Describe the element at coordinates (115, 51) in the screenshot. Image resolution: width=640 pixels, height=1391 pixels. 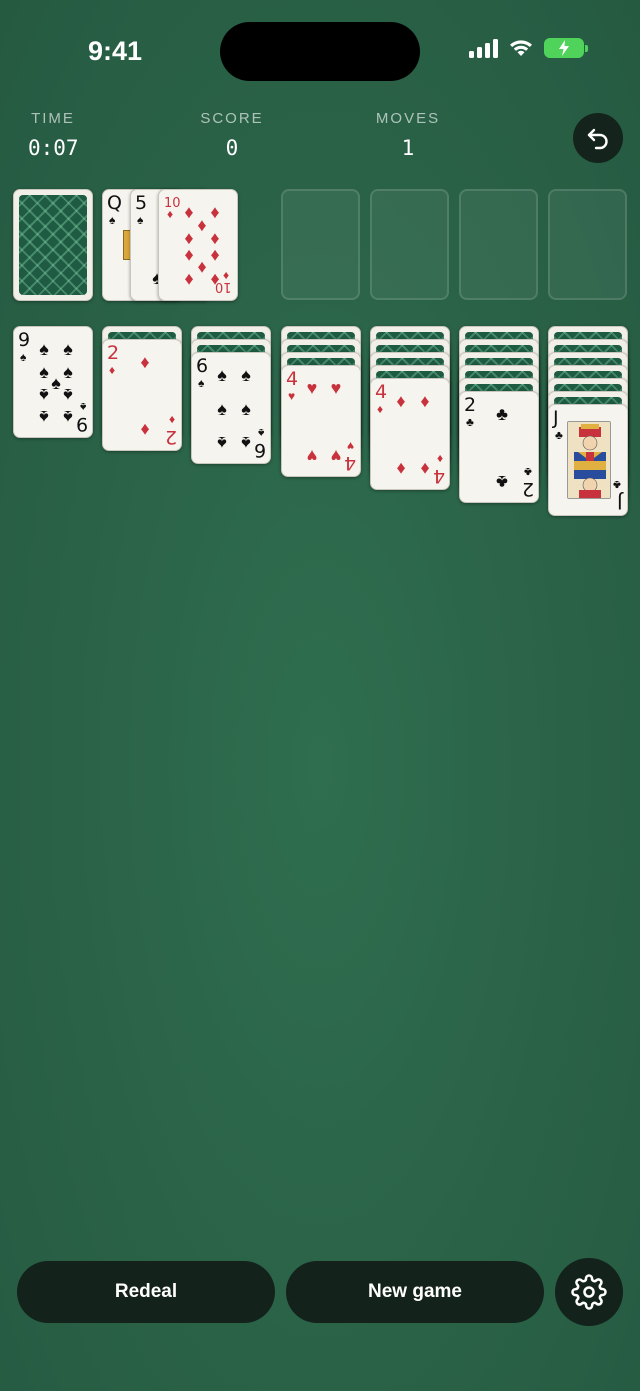
I see `status-time: 9:41` at that location.